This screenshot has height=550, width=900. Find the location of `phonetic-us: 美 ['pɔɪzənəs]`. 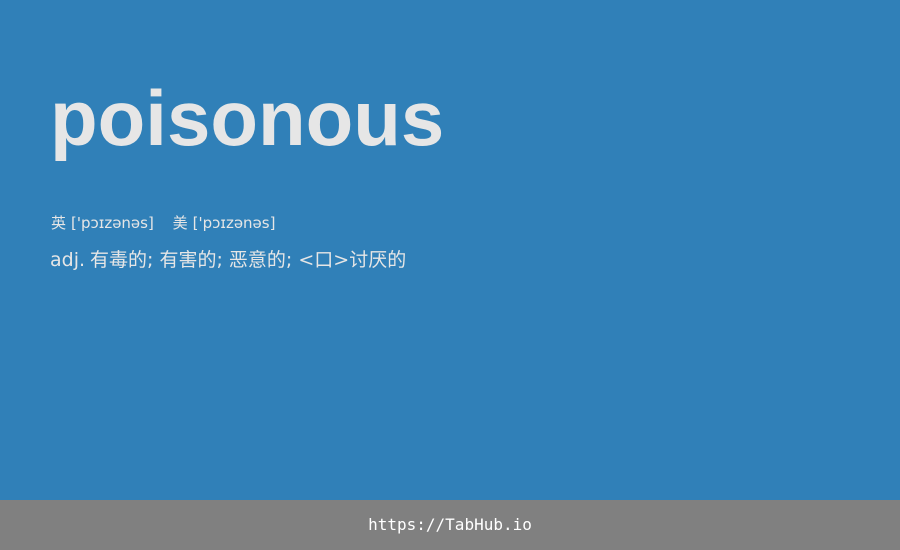

phonetic-us: 美 ['pɔɪzənəs] is located at coordinates (224, 223).